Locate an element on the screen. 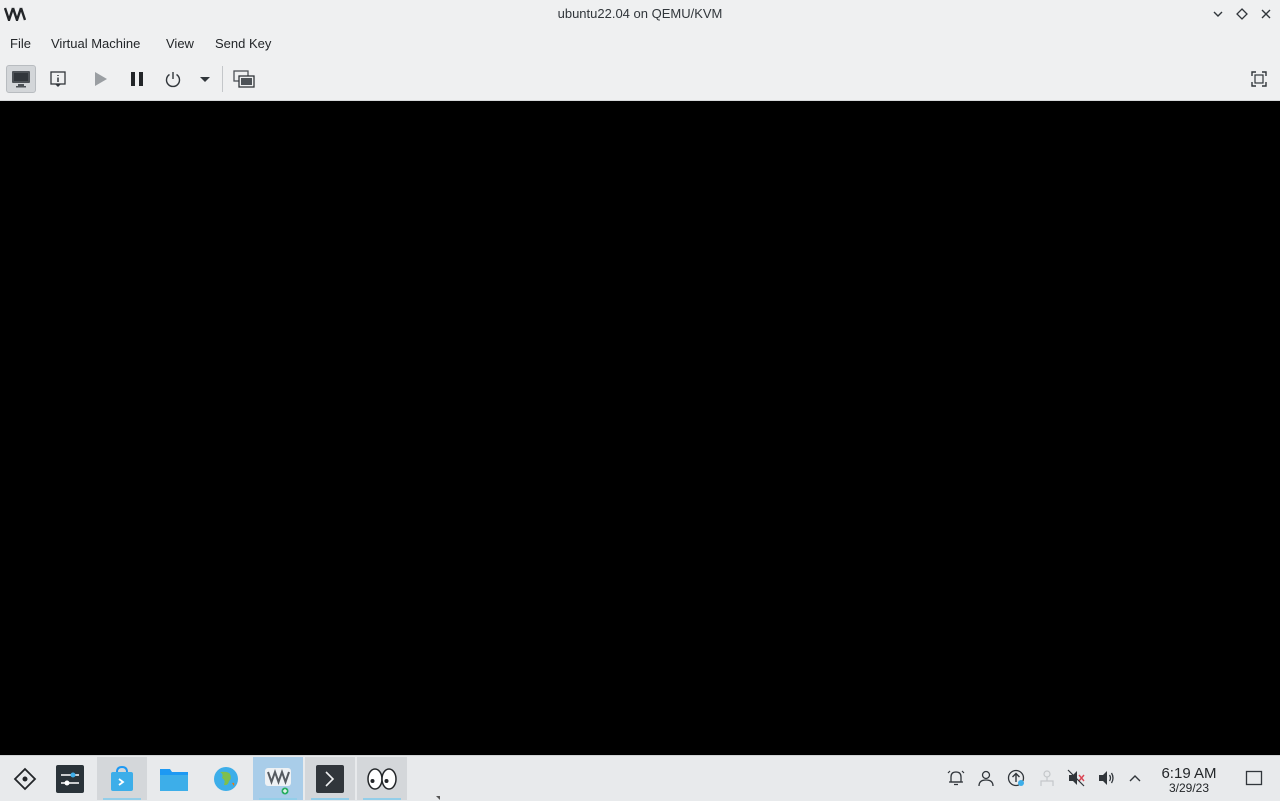 The width and height of the screenshot is (1280, 801). title-bar: ubuntu22.04 on QEMU/KVM is located at coordinates (640, 14).